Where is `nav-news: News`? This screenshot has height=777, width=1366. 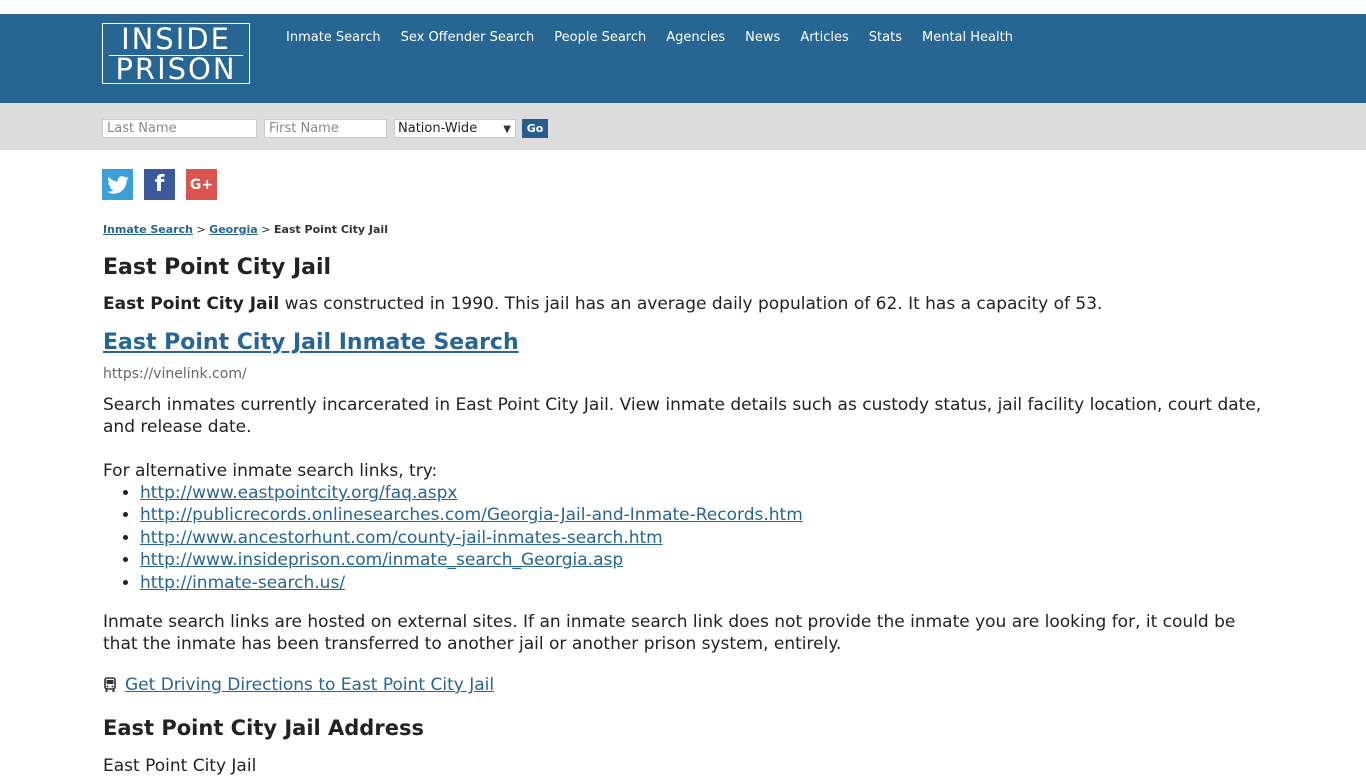
nav-news: News is located at coordinates (762, 38).